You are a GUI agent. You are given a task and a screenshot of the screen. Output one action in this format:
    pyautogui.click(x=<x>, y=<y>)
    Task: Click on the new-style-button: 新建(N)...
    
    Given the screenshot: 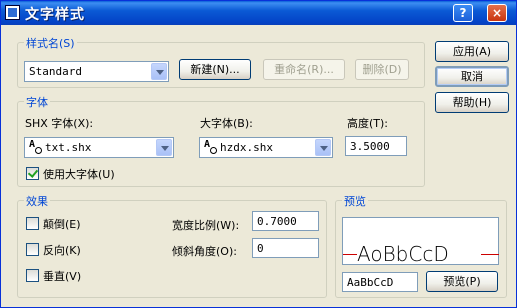 What is the action you would take?
    pyautogui.click(x=215, y=69)
    